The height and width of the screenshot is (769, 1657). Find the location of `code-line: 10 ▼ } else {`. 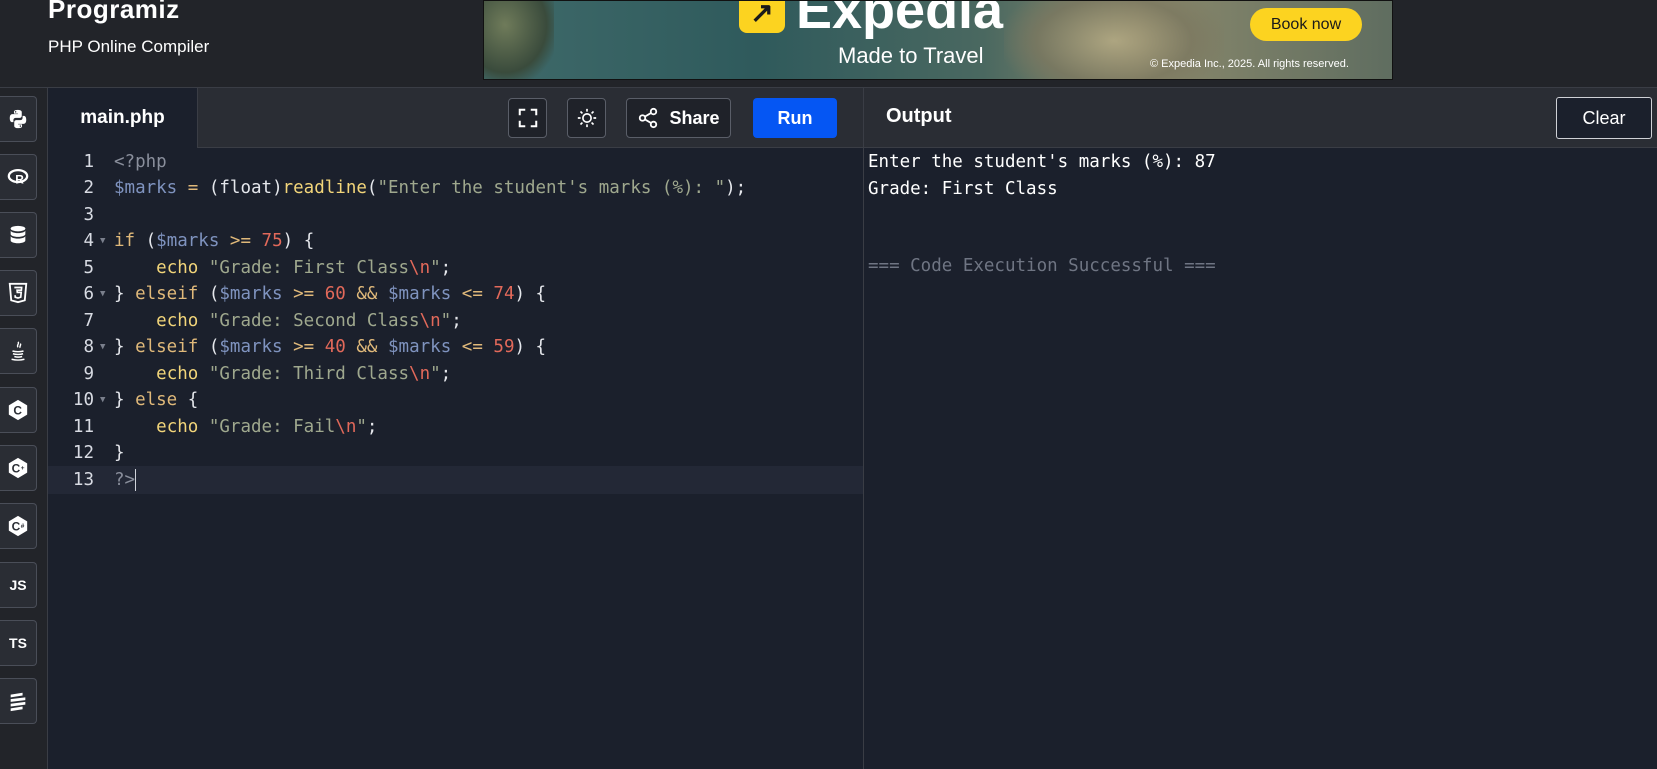

code-line: 10 ▼ } else { is located at coordinates (455, 400).